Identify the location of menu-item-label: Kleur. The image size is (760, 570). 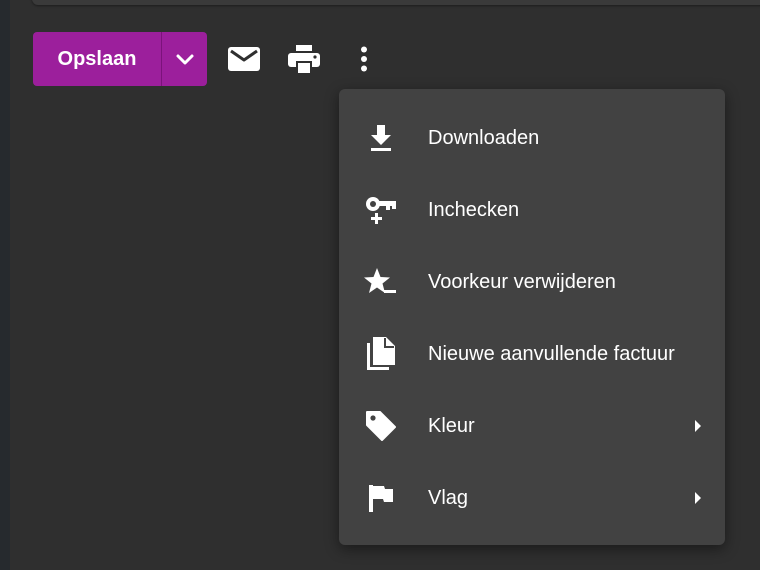
(451, 425).